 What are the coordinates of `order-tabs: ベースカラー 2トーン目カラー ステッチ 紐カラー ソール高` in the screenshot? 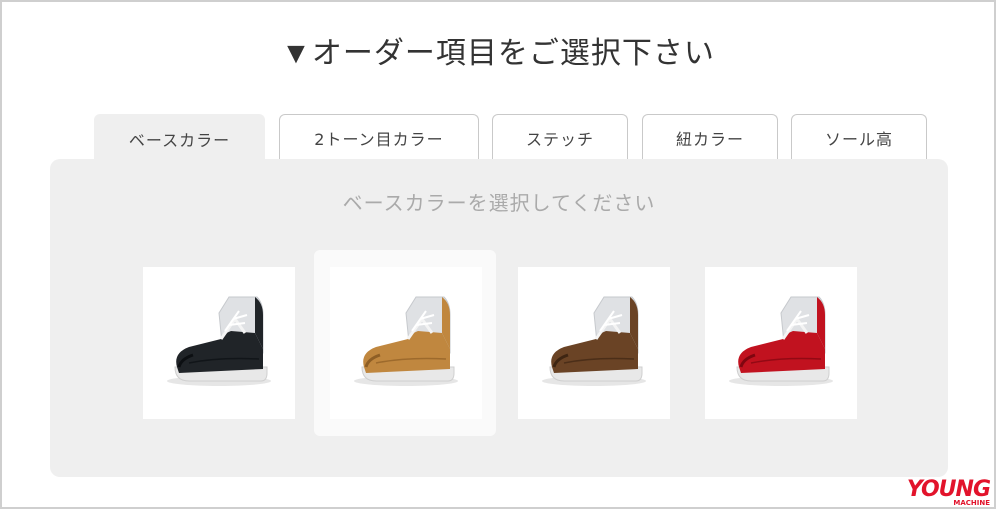 It's located at (501, 138).